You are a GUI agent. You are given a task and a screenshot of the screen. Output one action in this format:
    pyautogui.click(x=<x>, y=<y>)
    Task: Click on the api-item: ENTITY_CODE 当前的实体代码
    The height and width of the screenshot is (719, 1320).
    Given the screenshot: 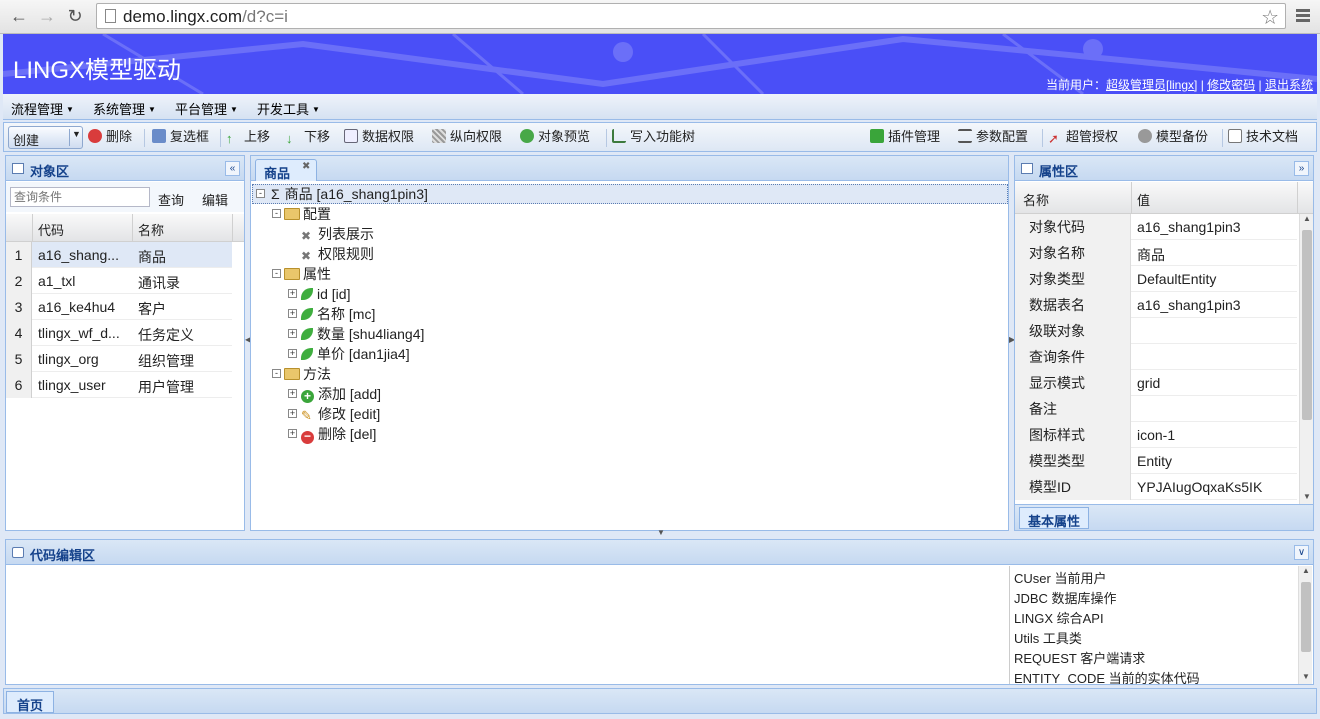 What is the action you would take?
    pyautogui.click(x=1107, y=676)
    